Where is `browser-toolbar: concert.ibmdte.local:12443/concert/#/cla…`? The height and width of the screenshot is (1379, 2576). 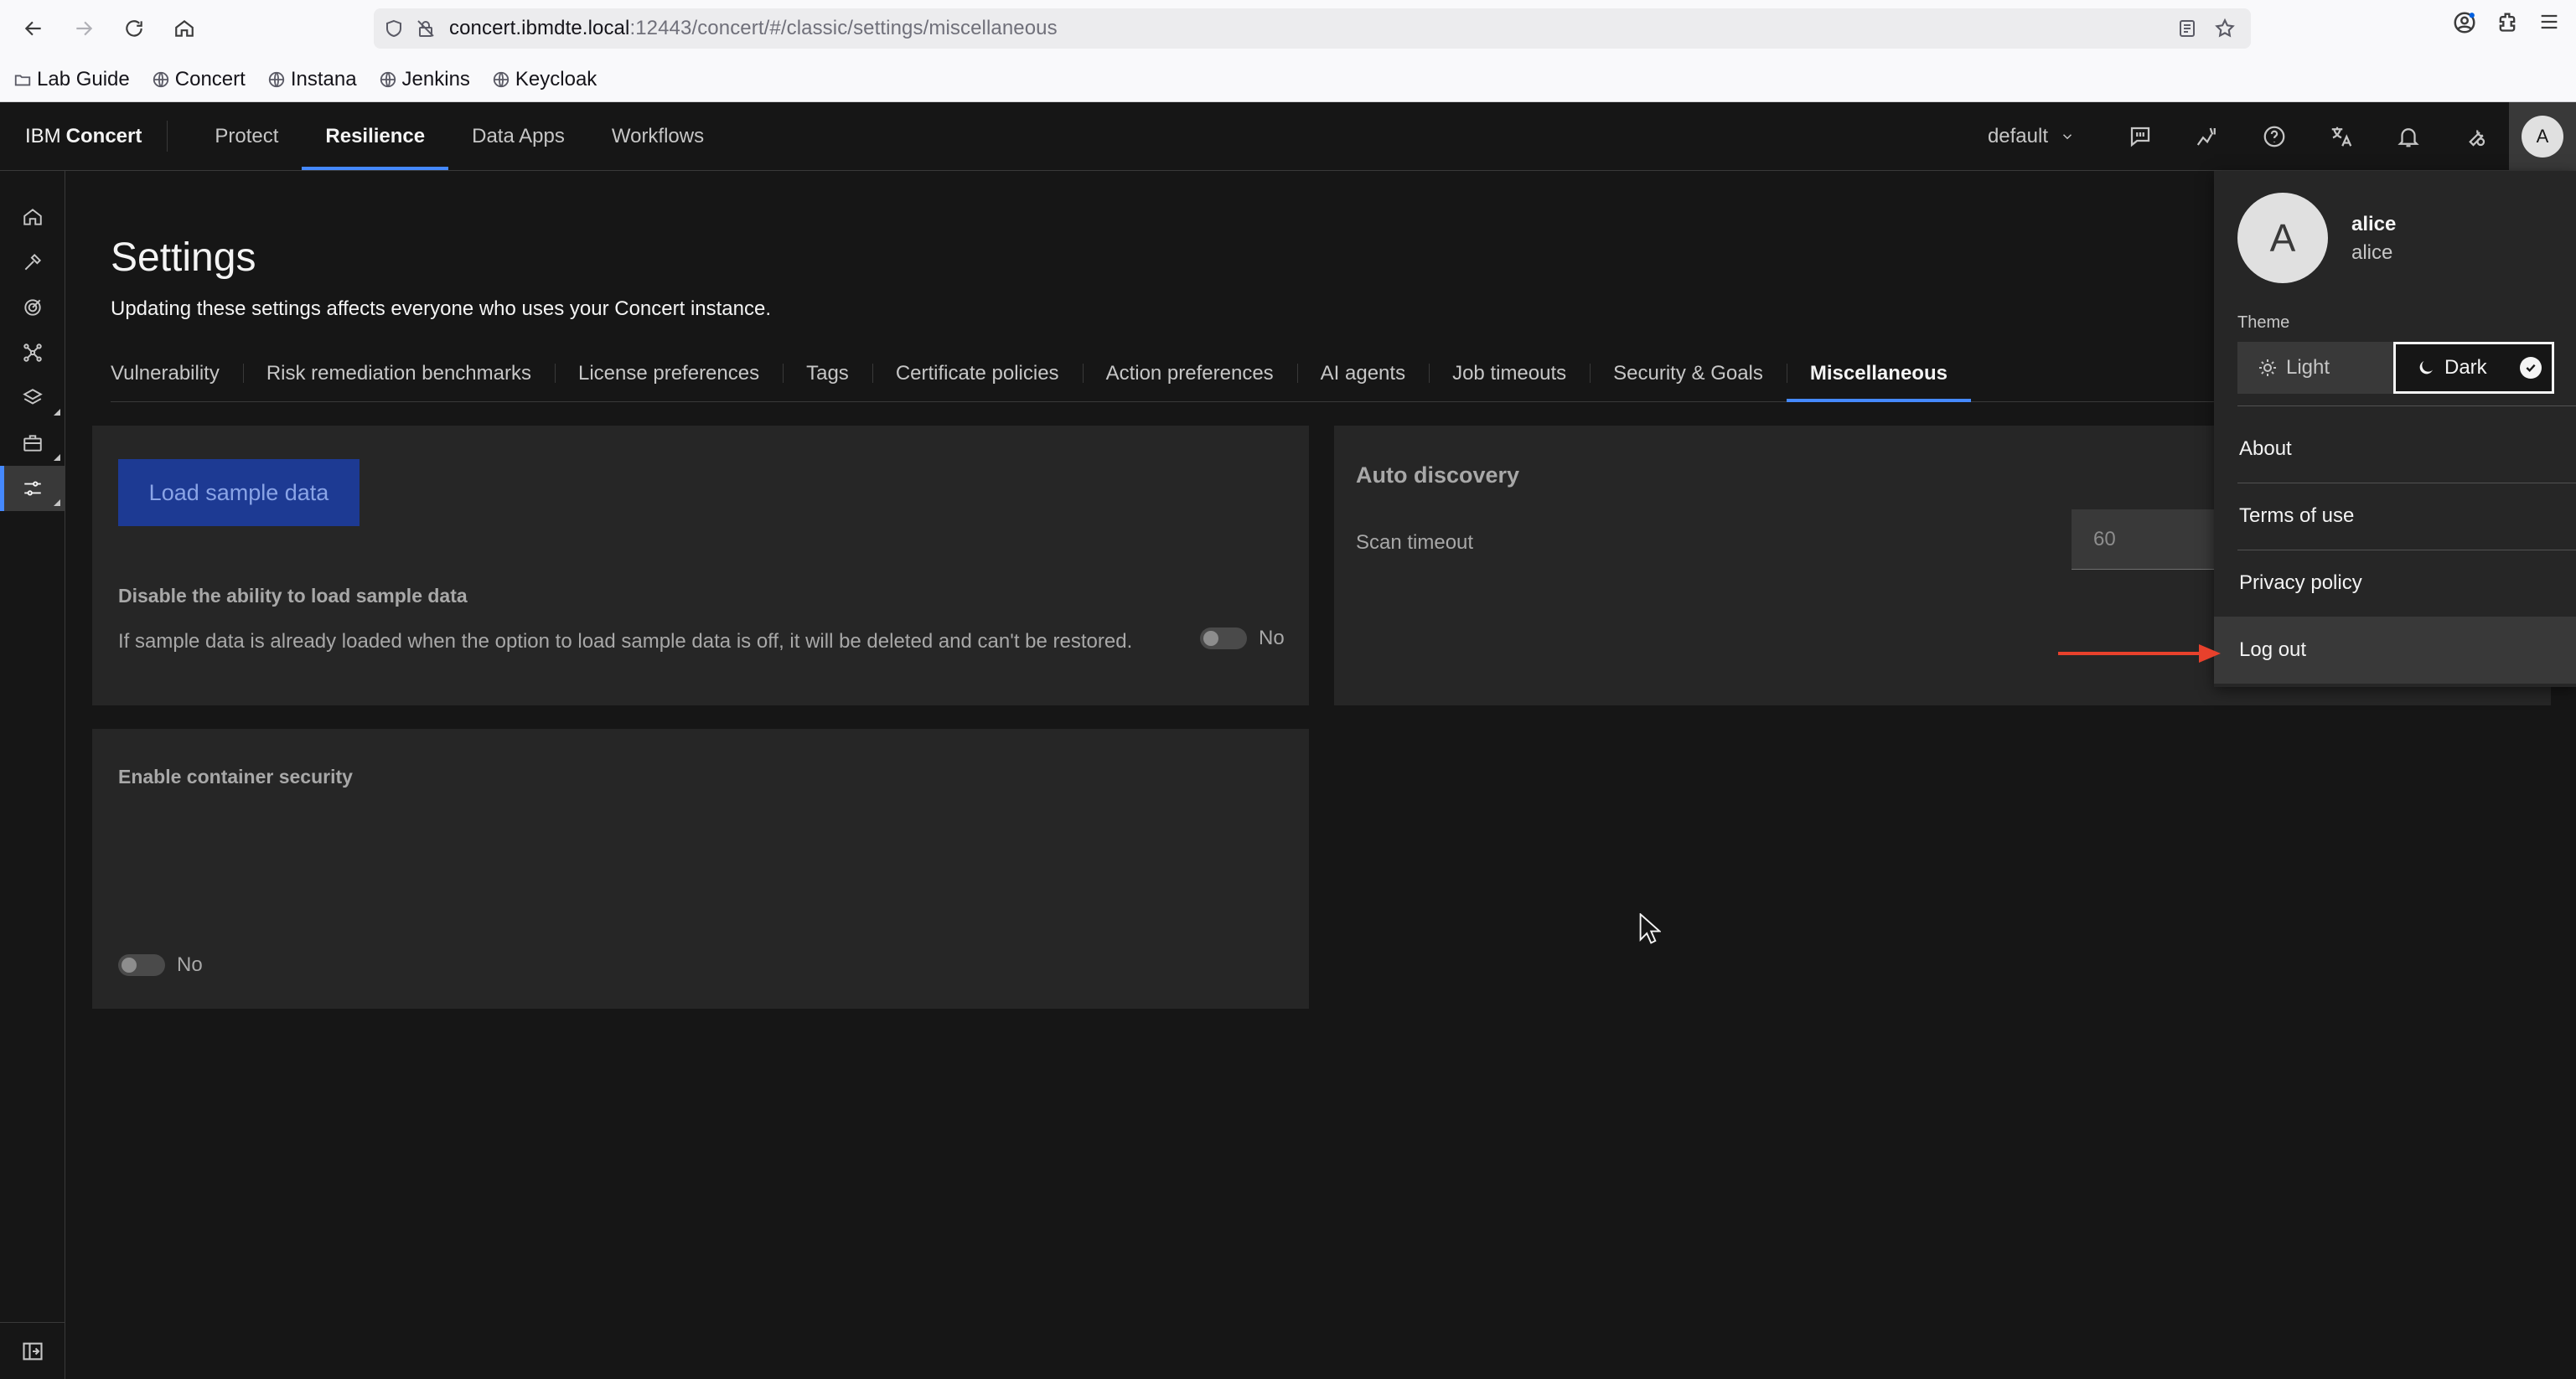 browser-toolbar: concert.ibmdte.local:12443/concert/#/cla… is located at coordinates (1288, 28).